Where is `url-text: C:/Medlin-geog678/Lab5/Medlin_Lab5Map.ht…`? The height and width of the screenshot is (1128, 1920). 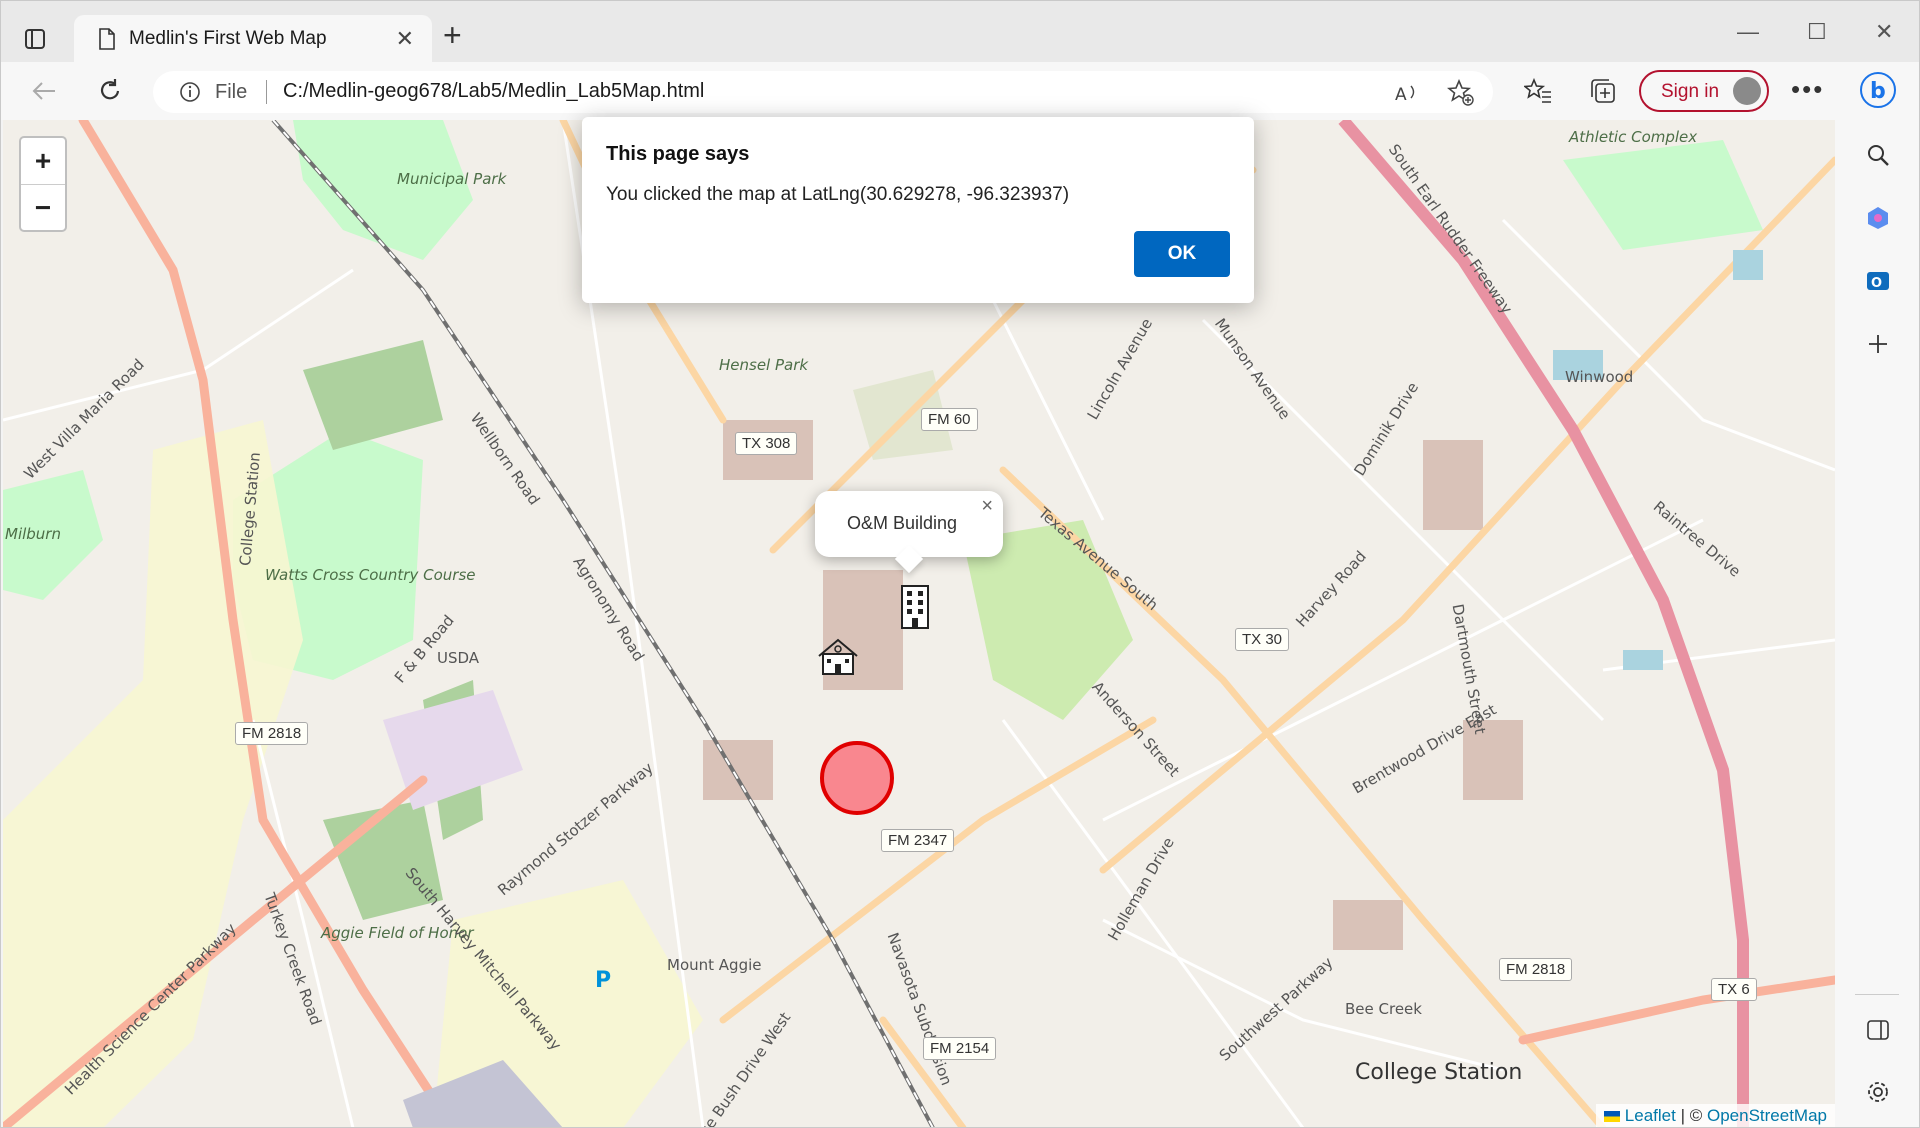 url-text: C:/Medlin-geog678/Lab5/Medlin_Lab5Map.ht… is located at coordinates (493, 91).